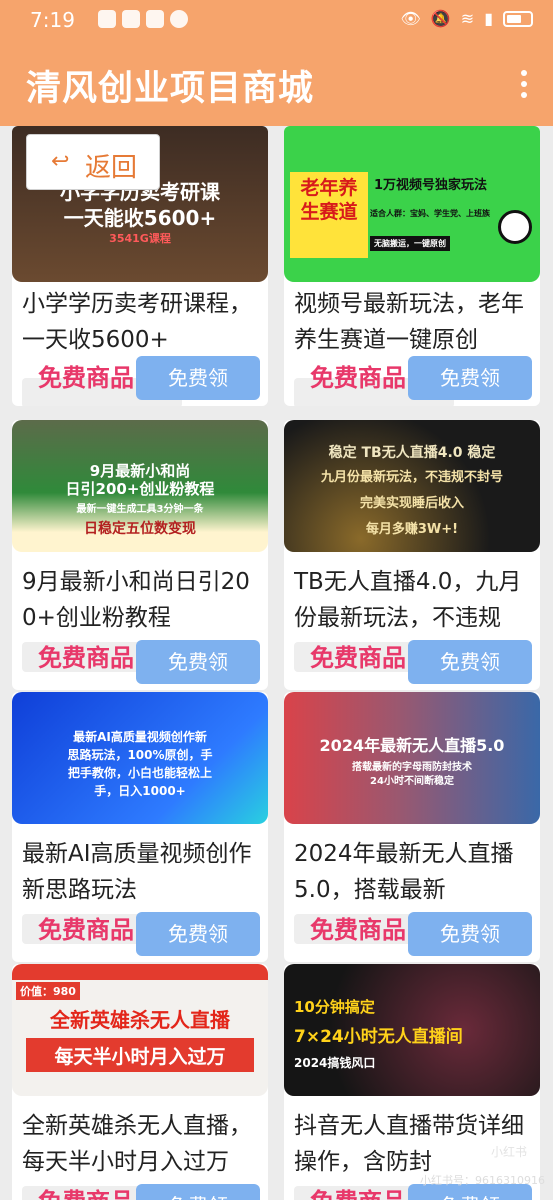 This screenshot has height=1200, width=553. What do you see at coordinates (111, 168) in the screenshot?
I see `back-label: 返回` at bounding box center [111, 168].